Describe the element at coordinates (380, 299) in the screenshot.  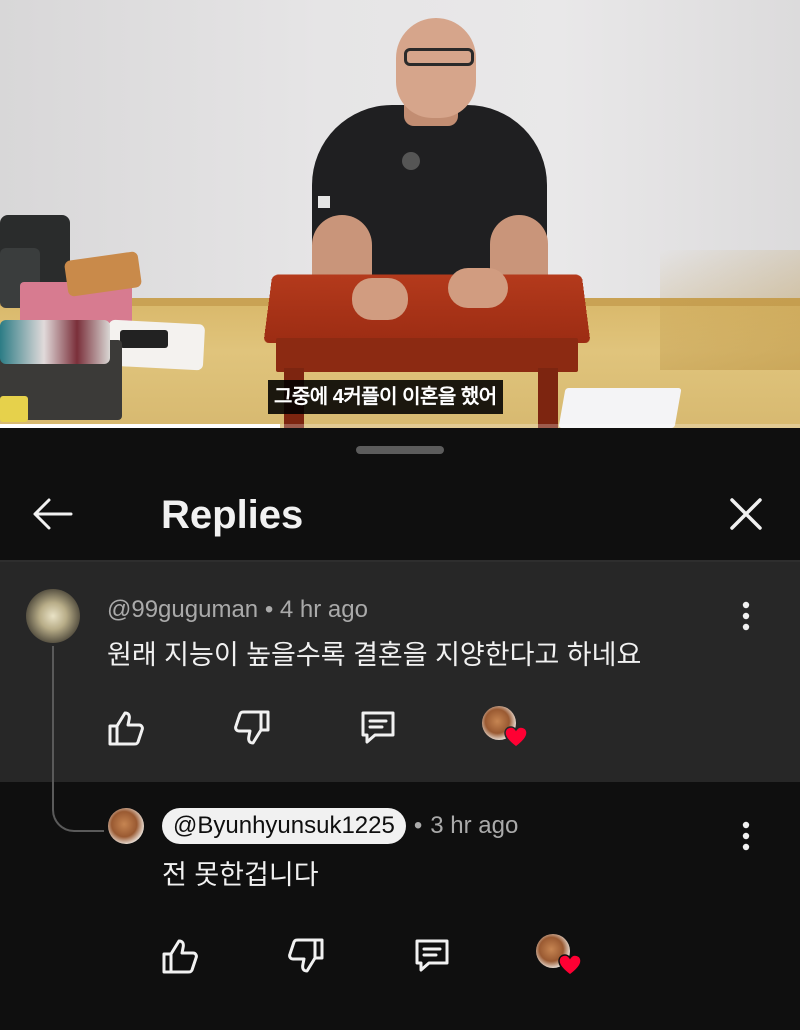
I see `person-hand-left` at that location.